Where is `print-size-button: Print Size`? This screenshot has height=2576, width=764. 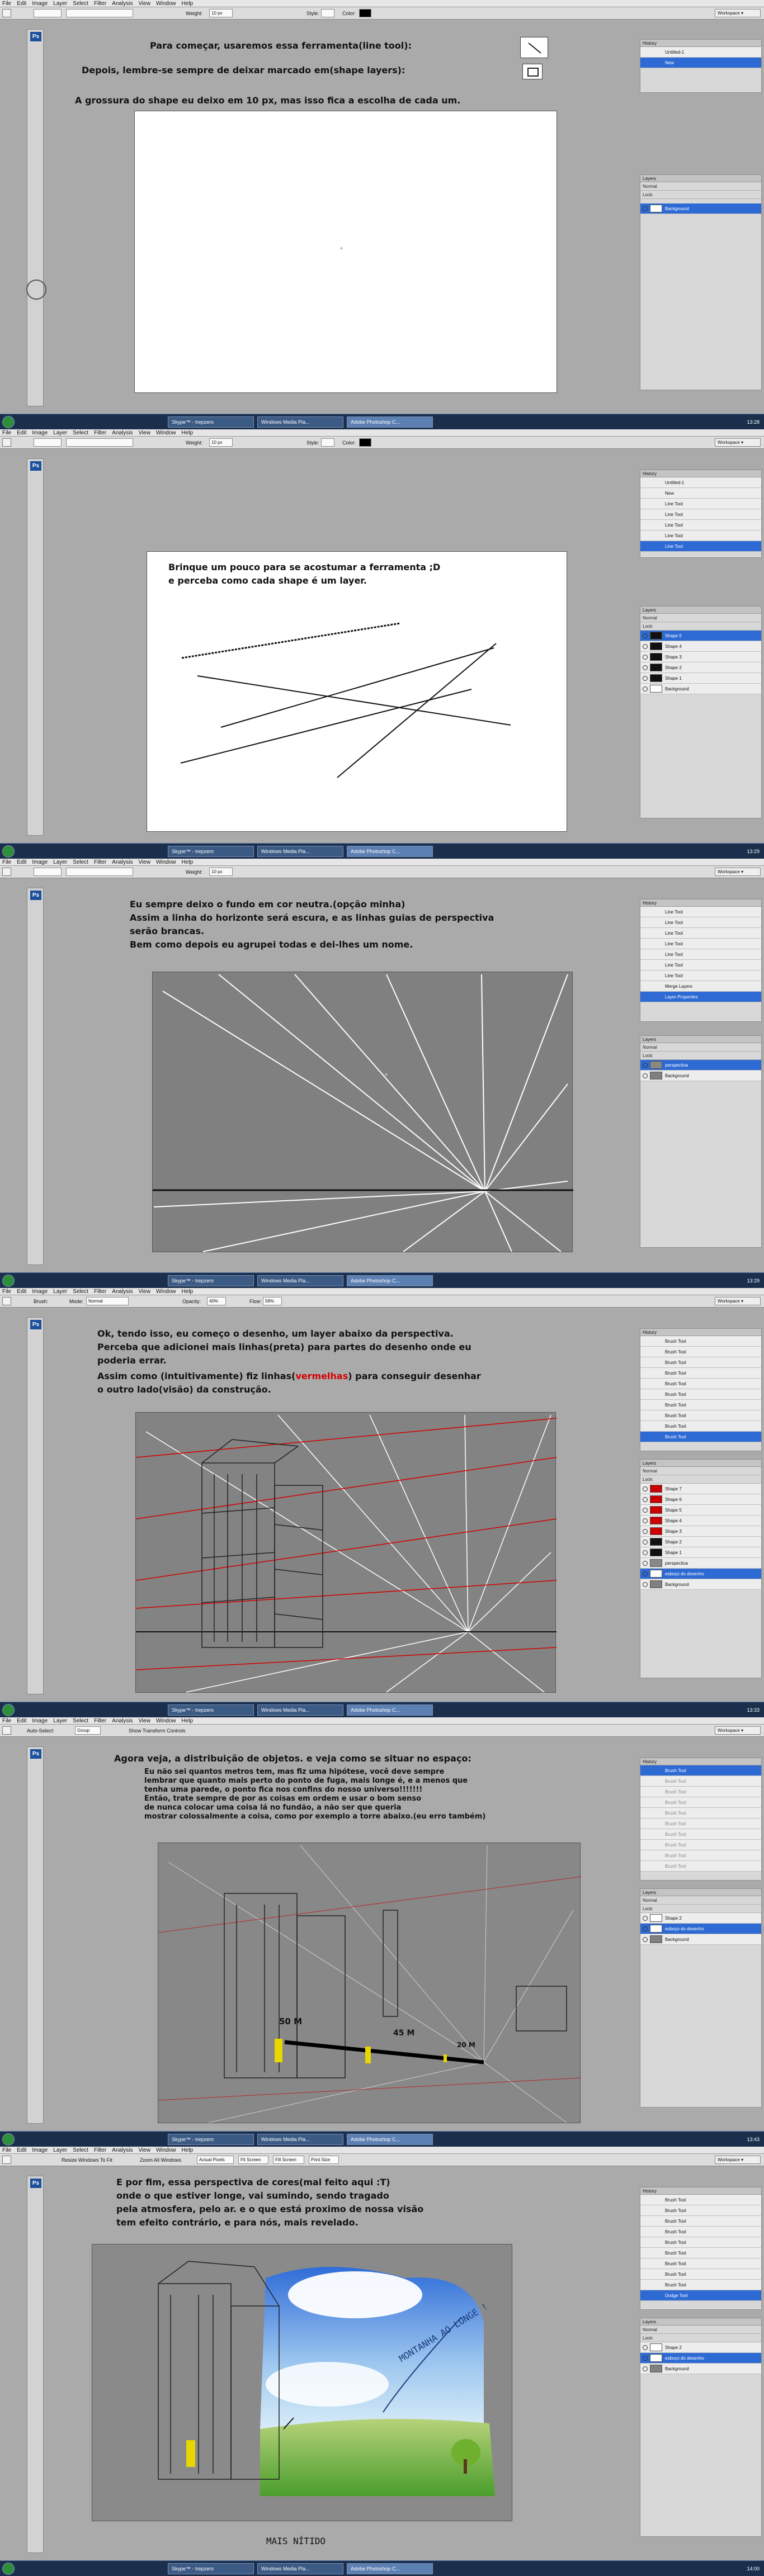 print-size-button: Print Size is located at coordinates (324, 2160).